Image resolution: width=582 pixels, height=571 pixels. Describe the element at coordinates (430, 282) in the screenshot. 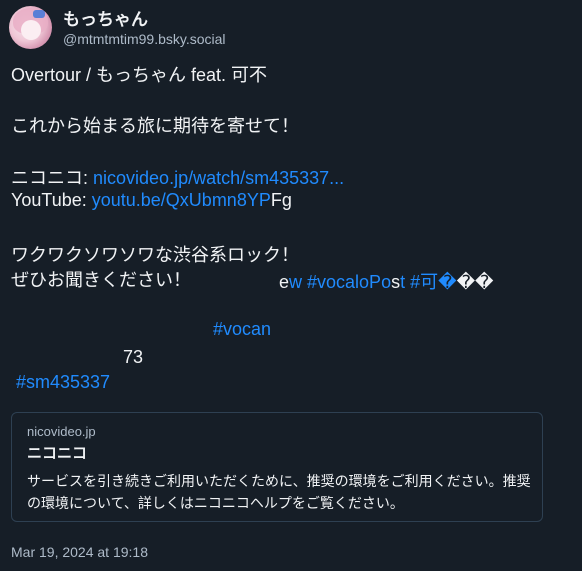

I see `hashtag-kafu: #可�` at that location.